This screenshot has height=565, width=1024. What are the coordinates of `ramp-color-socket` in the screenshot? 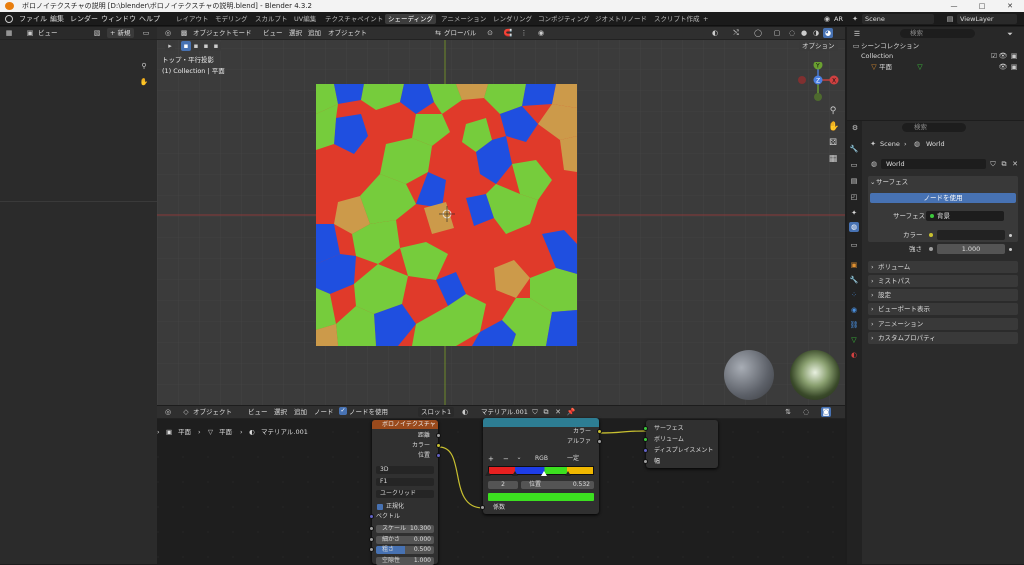 It's located at (599, 431).